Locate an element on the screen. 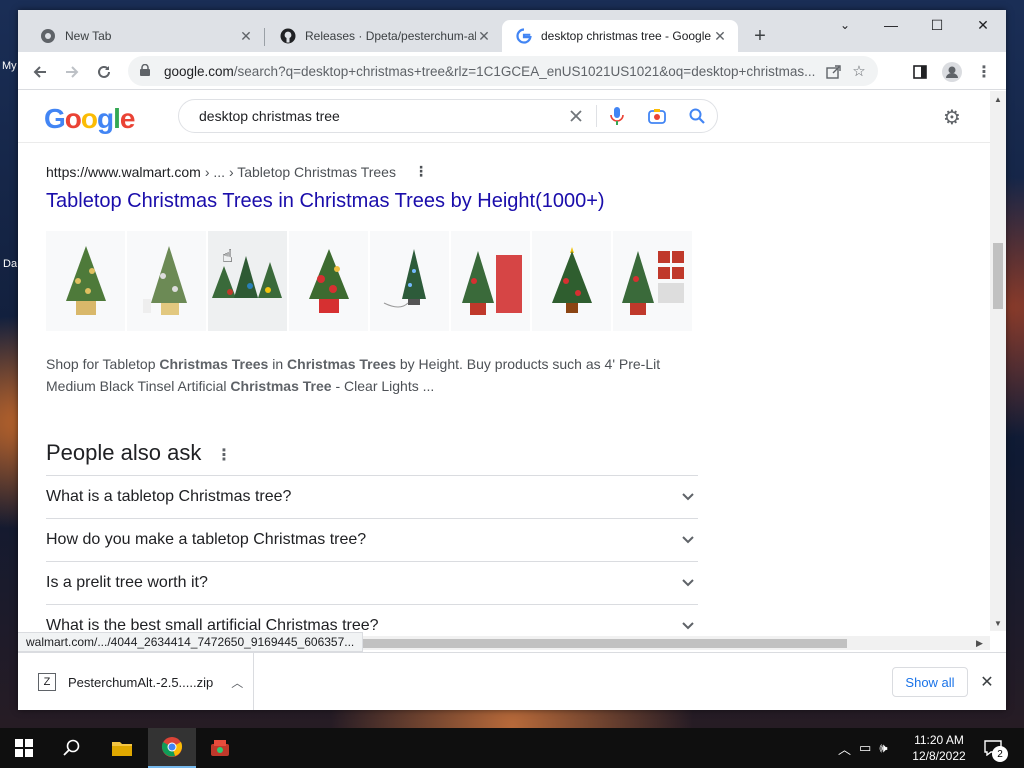 Image resolution: width=1024 pixels, height=768 pixels. google-logo: Google is located at coordinates (89, 119).